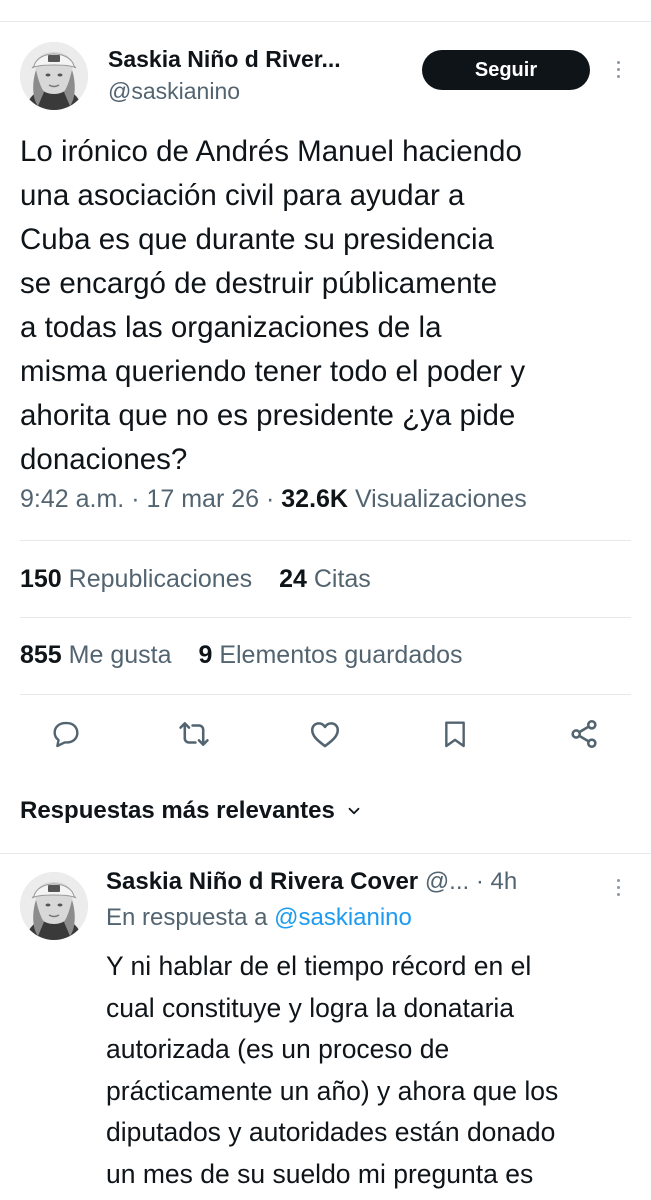 This screenshot has width=651, height=1200. I want to click on reply-author-name: Saskia Niño d Rivera Cover, so click(262, 881).